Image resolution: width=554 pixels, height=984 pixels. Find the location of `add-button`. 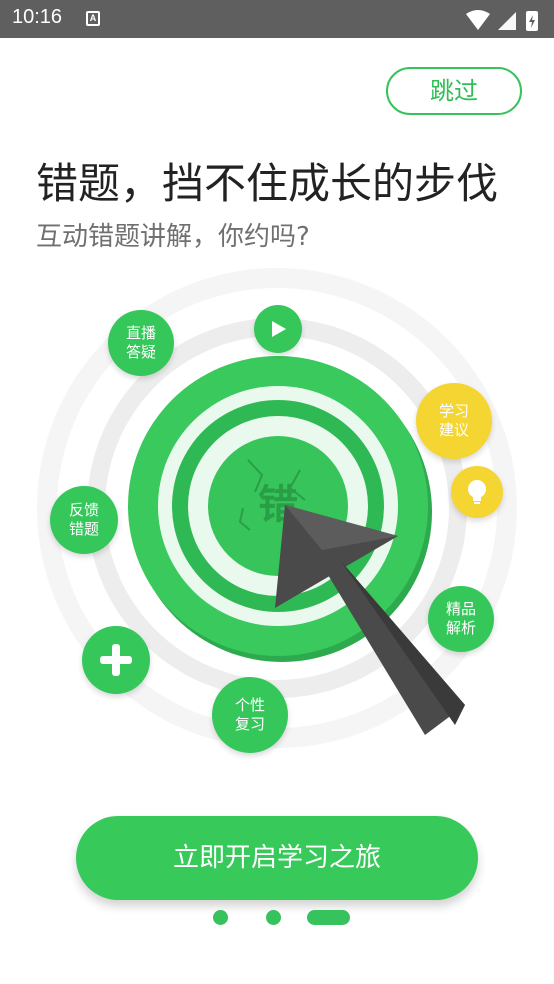

add-button is located at coordinates (116, 660).